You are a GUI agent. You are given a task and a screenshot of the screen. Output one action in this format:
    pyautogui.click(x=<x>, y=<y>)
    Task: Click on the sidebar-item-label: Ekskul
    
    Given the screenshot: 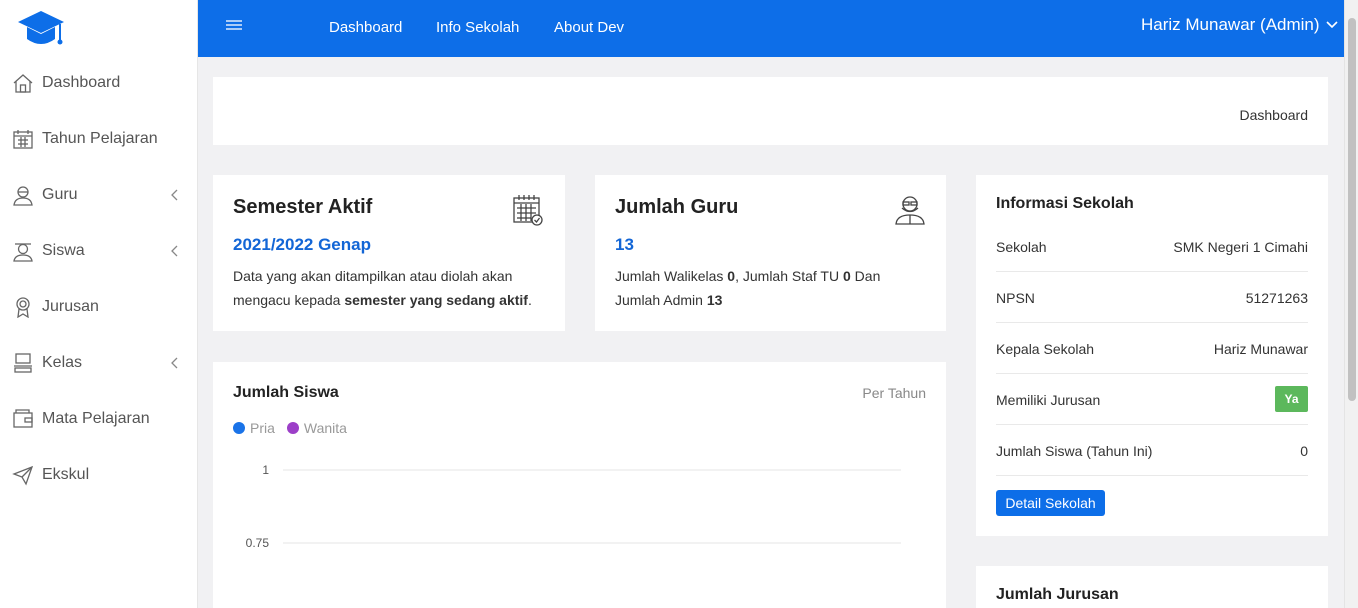 What is the action you would take?
    pyautogui.click(x=66, y=474)
    